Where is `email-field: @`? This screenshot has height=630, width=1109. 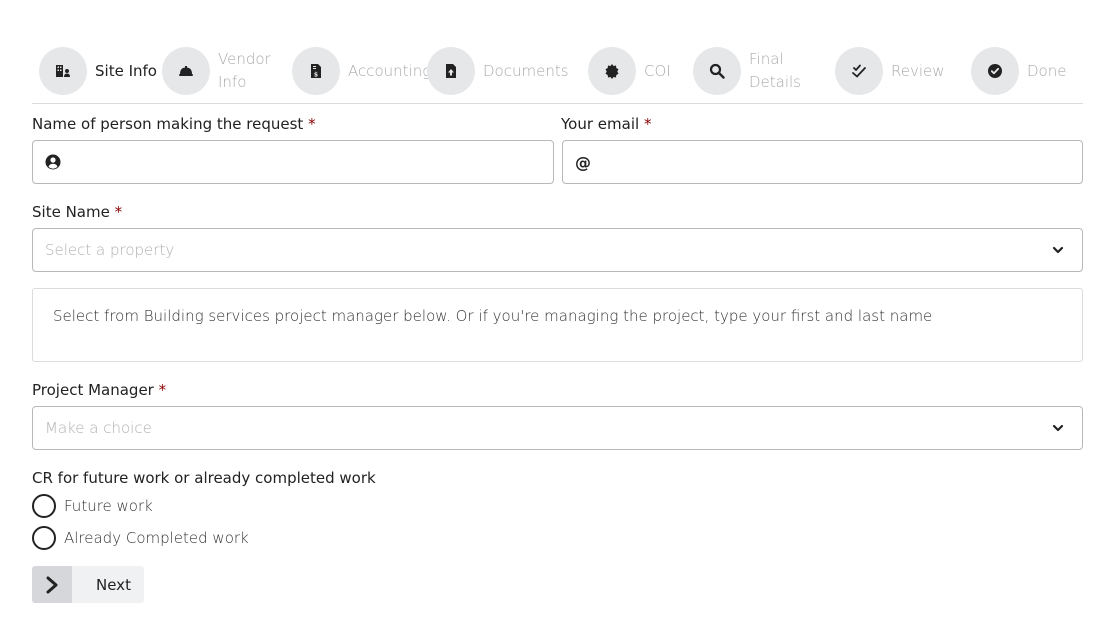
email-field: @ is located at coordinates (822, 162).